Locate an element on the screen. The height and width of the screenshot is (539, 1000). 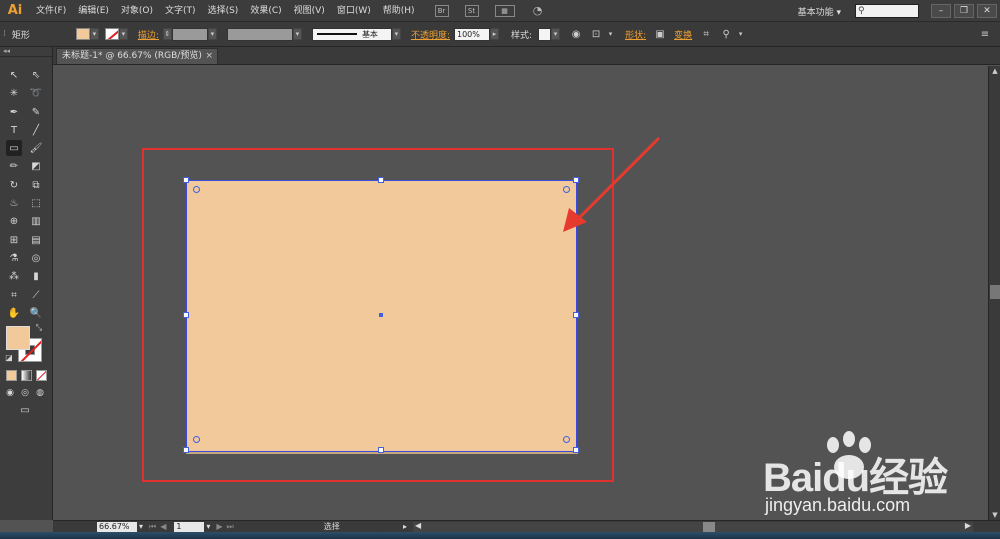
pin-icon: ⚲ is located at coordinates (726, 34).